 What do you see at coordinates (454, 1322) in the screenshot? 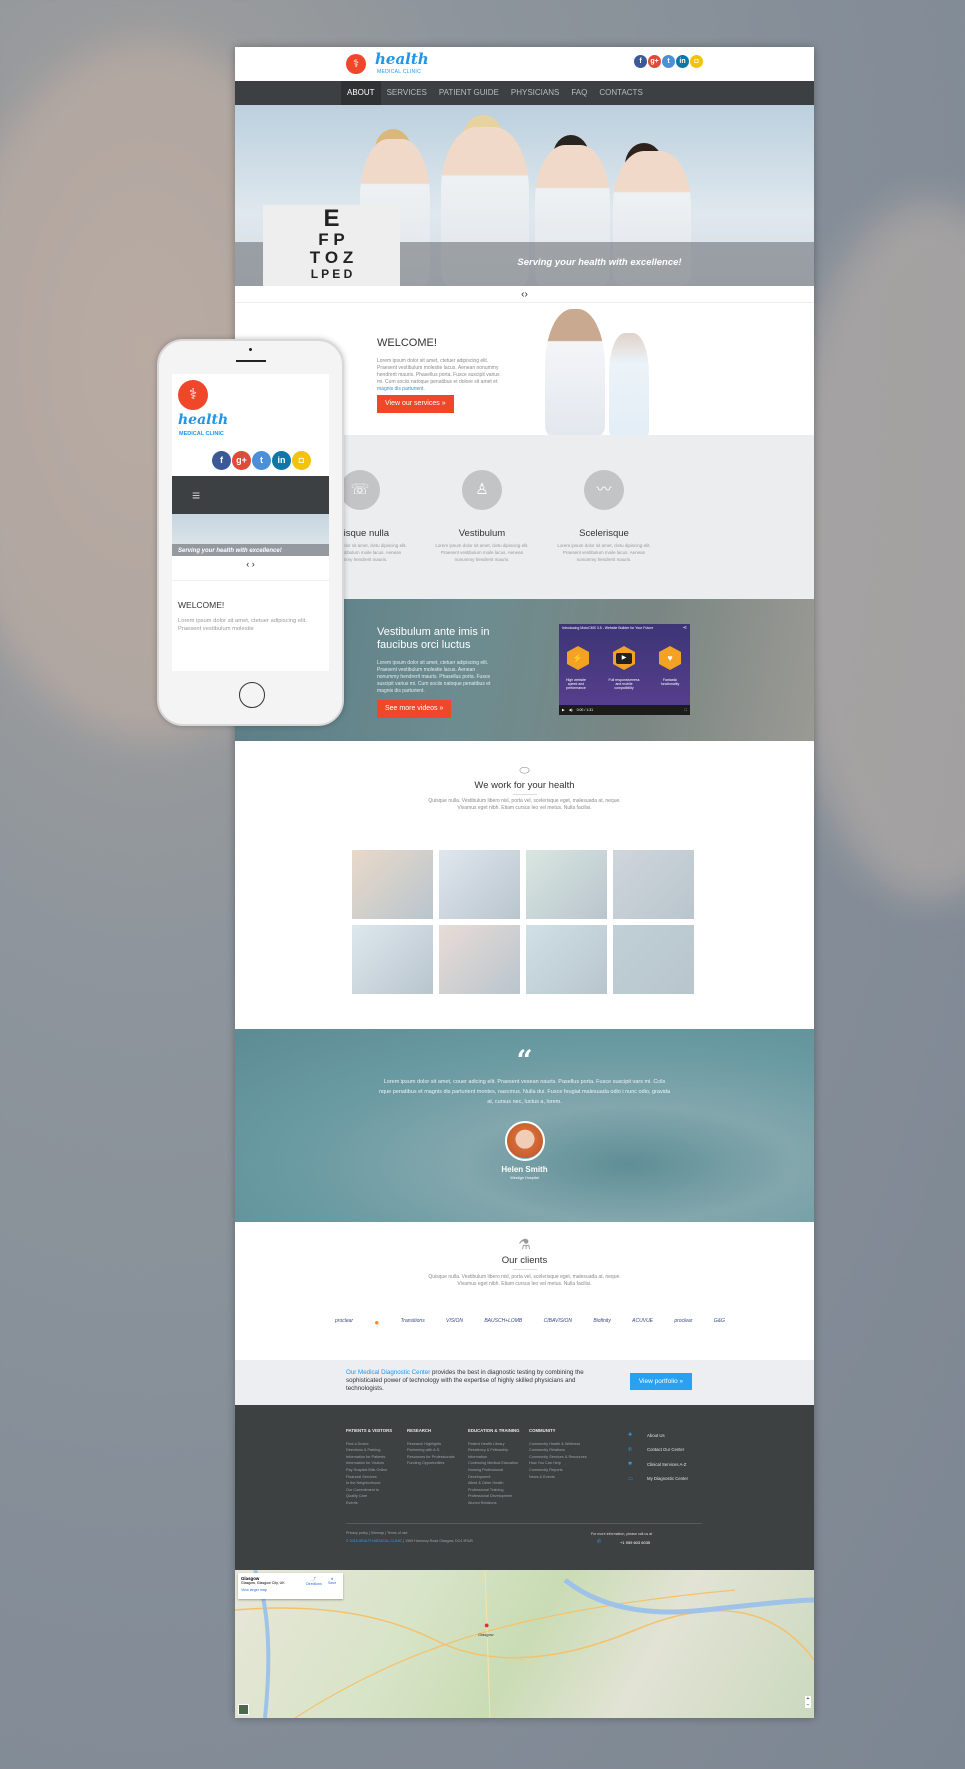
I see `client-logo: VISION` at bounding box center [454, 1322].